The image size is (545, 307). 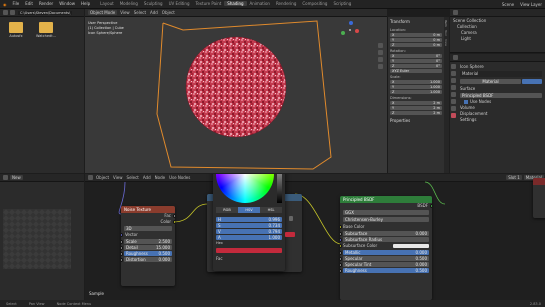 What do you see at coordinates (85, 3) in the screenshot?
I see `menu-help: Help` at bounding box center [85, 3].